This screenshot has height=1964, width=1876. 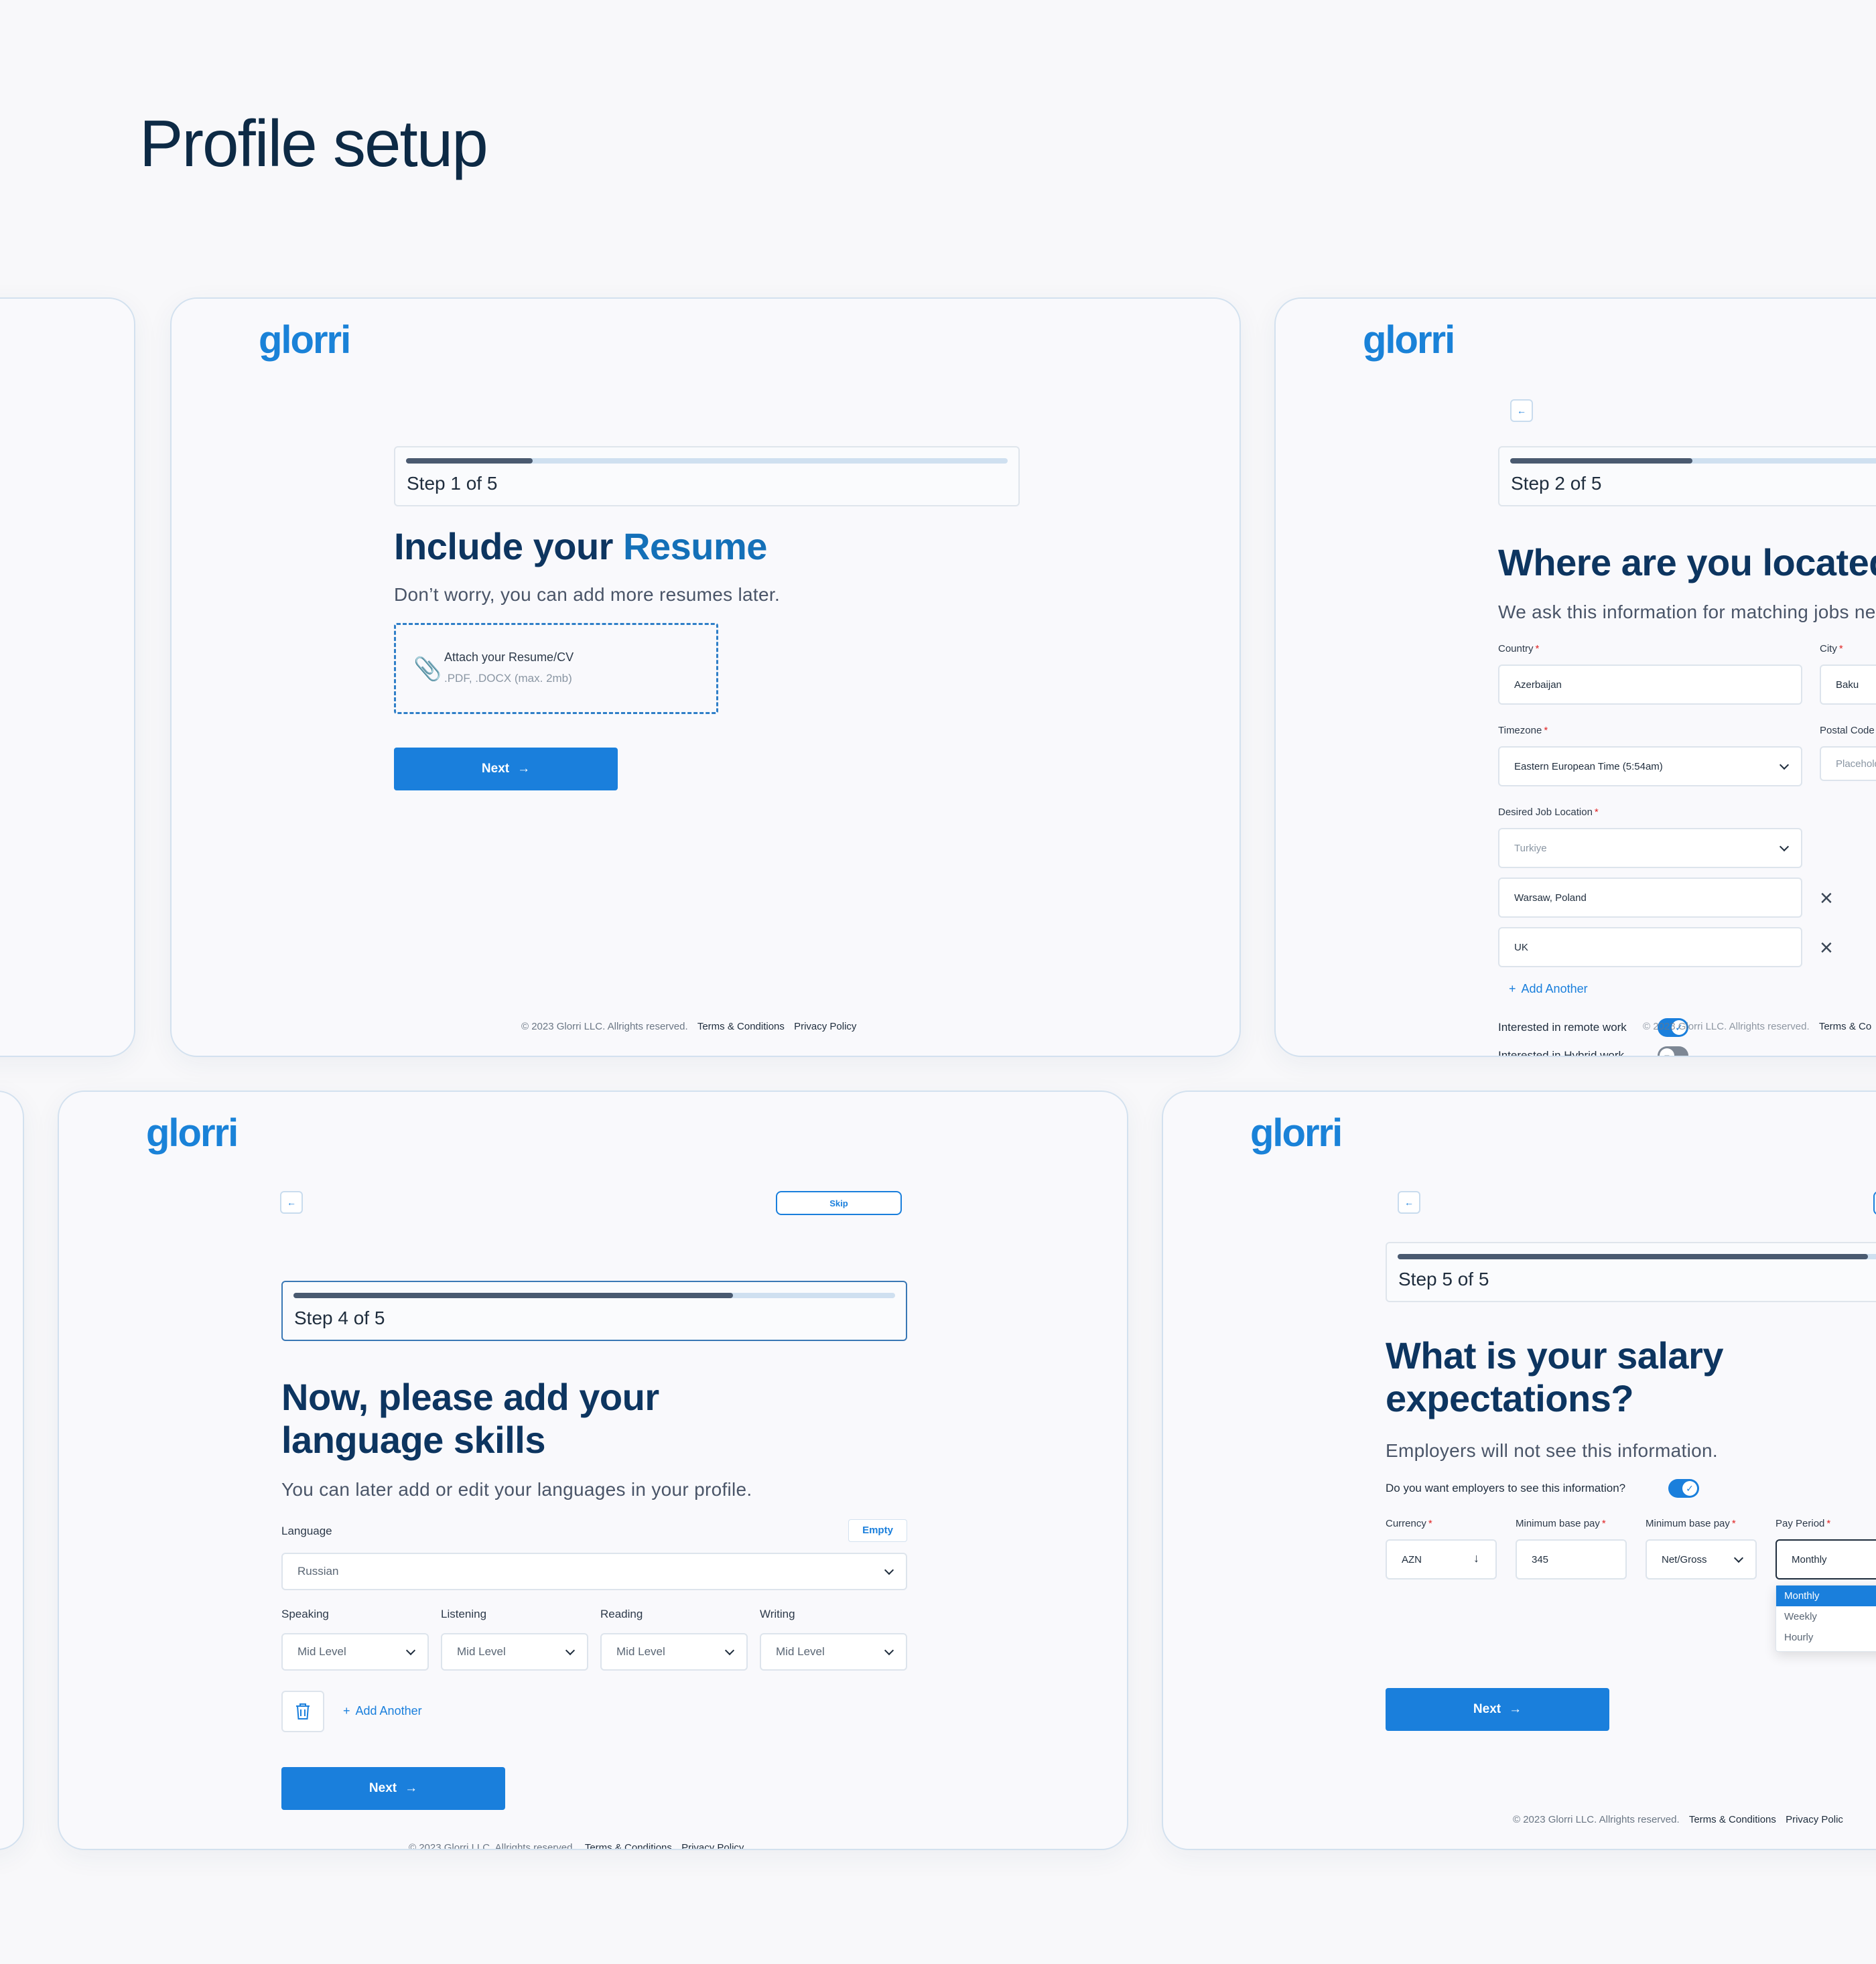 What do you see at coordinates (594, 1571) in the screenshot?
I see `language-select: Russian` at bounding box center [594, 1571].